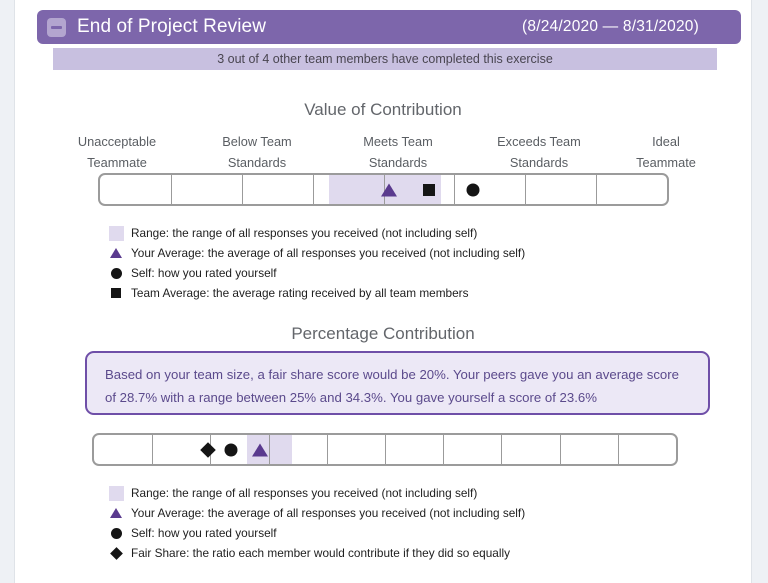 This screenshot has width=768, height=583. What do you see at coordinates (539, 141) in the screenshot?
I see `scale-label-line1: Exceeds Team` at bounding box center [539, 141].